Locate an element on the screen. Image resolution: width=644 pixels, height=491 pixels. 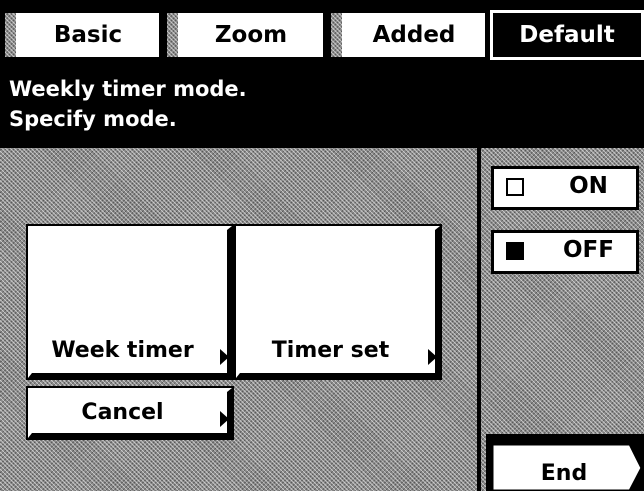
mode-off-button: OFF is located at coordinates (565, 252).